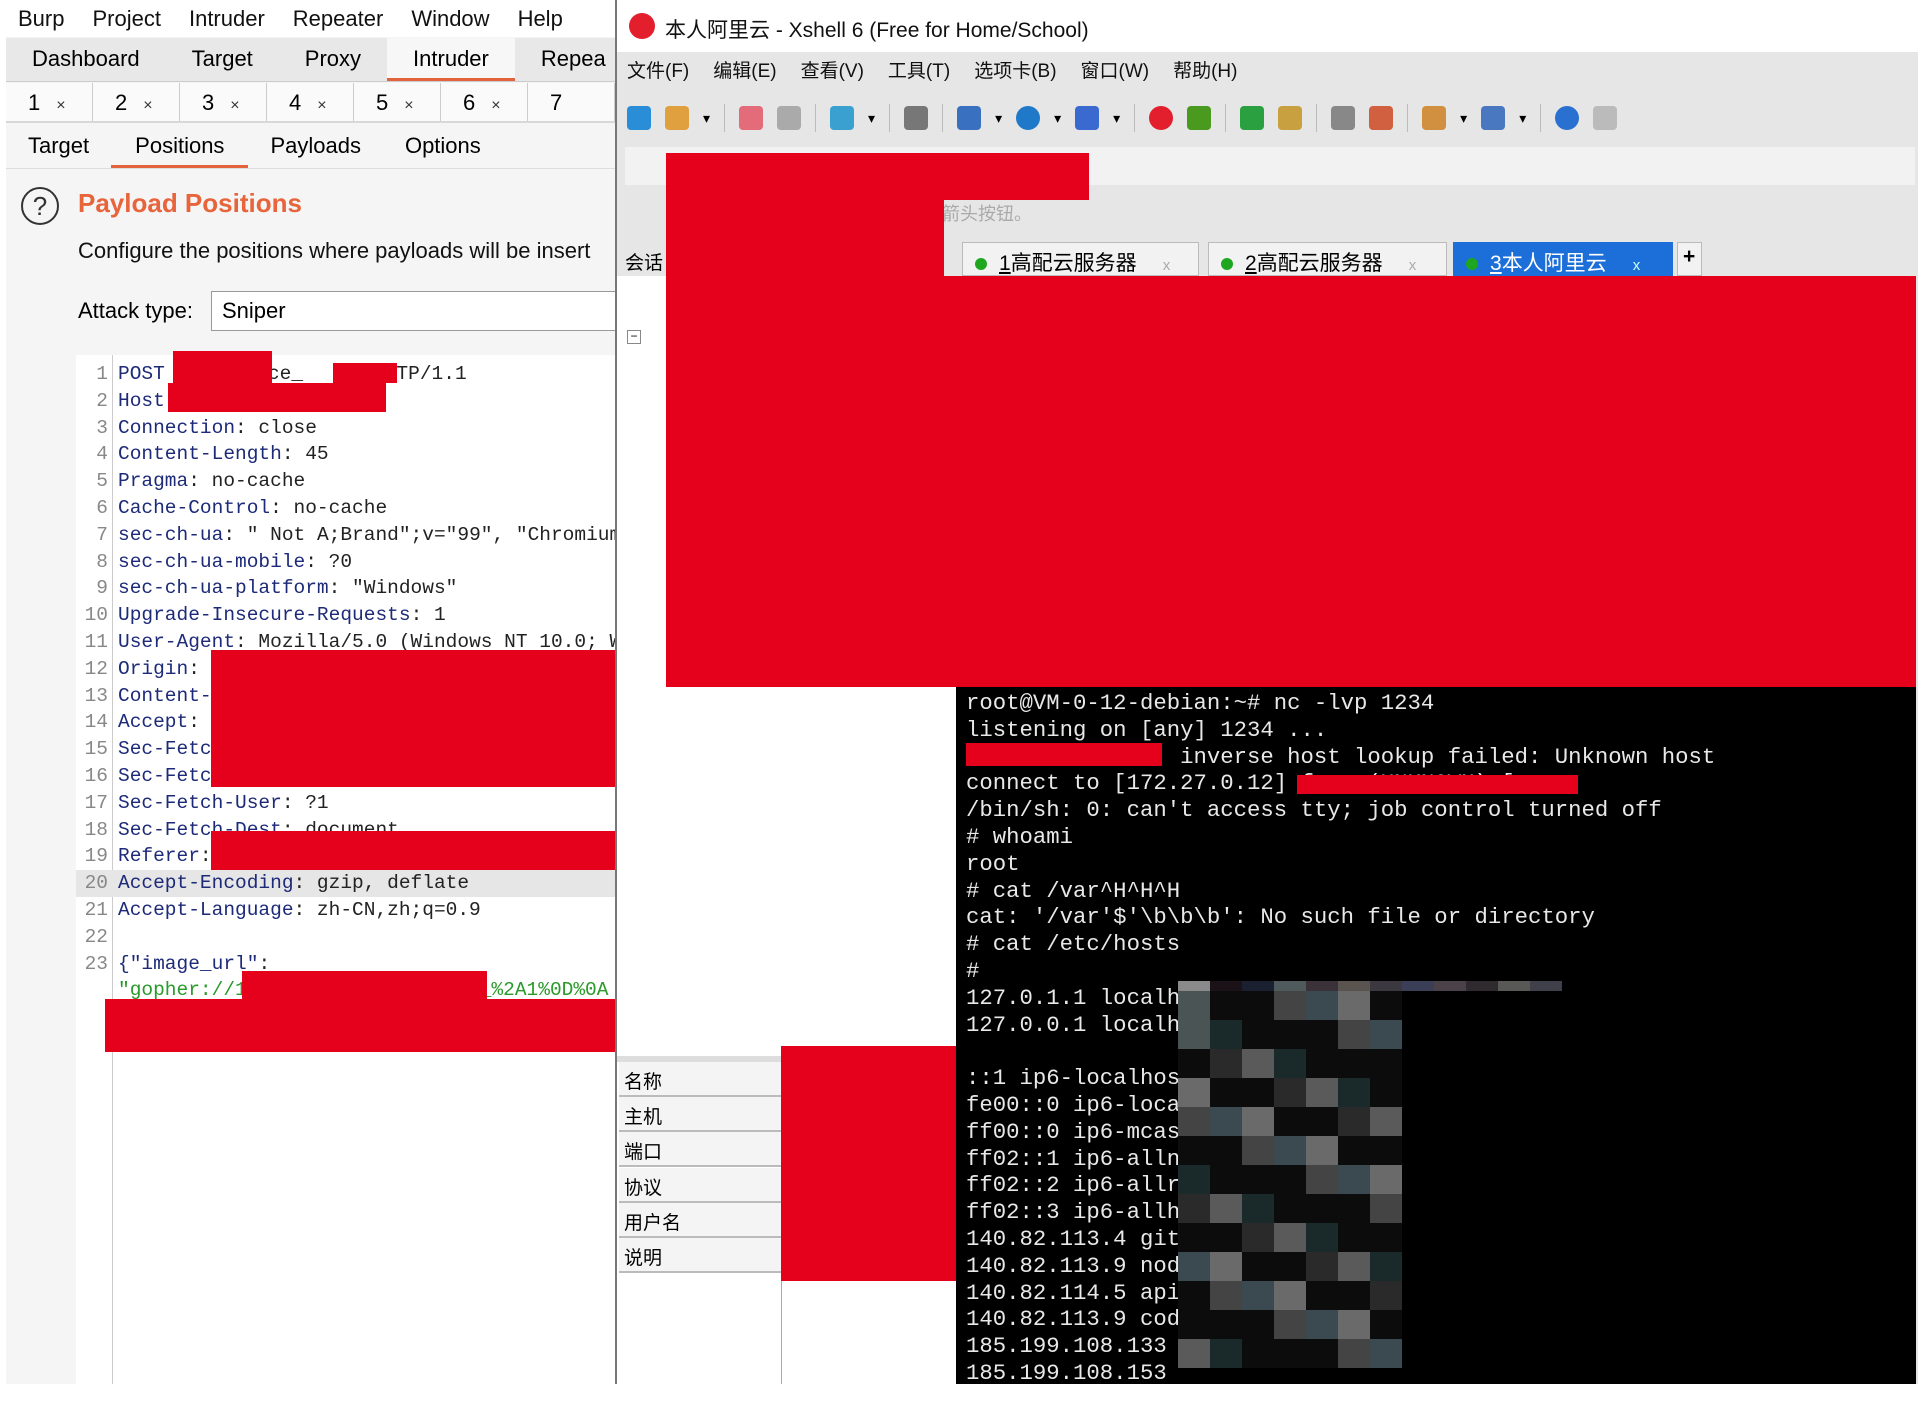 Image resolution: width=1922 pixels, height=1408 pixels. What do you see at coordinates (338, 19) in the screenshot?
I see `menu-repeater: Repeater` at bounding box center [338, 19].